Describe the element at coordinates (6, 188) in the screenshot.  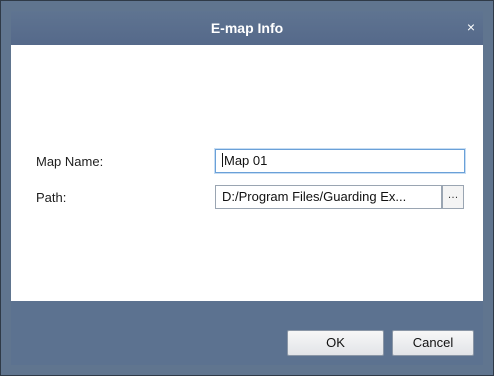
I see `dialog-frame-left` at that location.